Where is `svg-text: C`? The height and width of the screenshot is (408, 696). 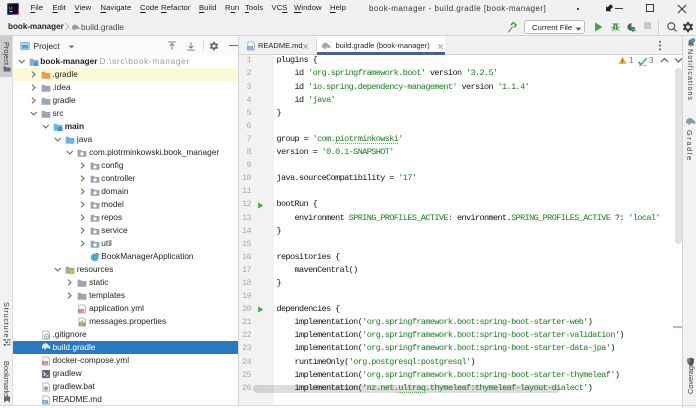
svg-text: C is located at coordinates (94, 258).